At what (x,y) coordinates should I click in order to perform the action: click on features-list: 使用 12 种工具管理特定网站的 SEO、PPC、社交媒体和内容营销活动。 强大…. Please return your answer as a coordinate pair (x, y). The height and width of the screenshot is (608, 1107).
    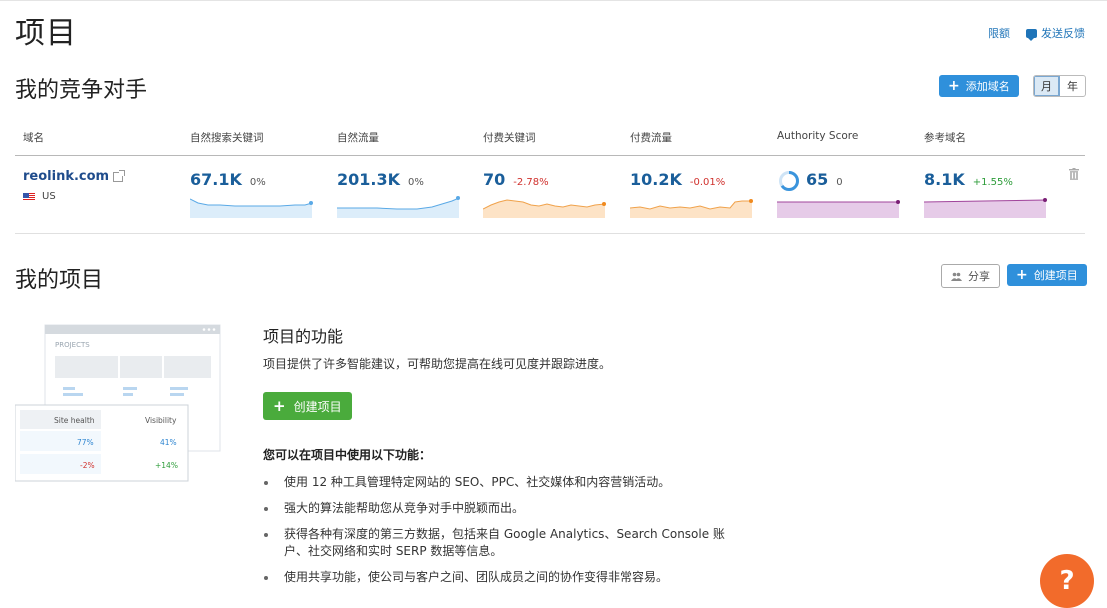
    Looking at the image, I should click on (503, 534).